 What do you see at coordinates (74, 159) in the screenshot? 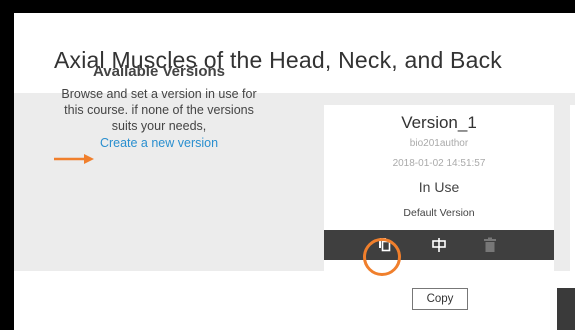
I see `arrow-right-icon` at bounding box center [74, 159].